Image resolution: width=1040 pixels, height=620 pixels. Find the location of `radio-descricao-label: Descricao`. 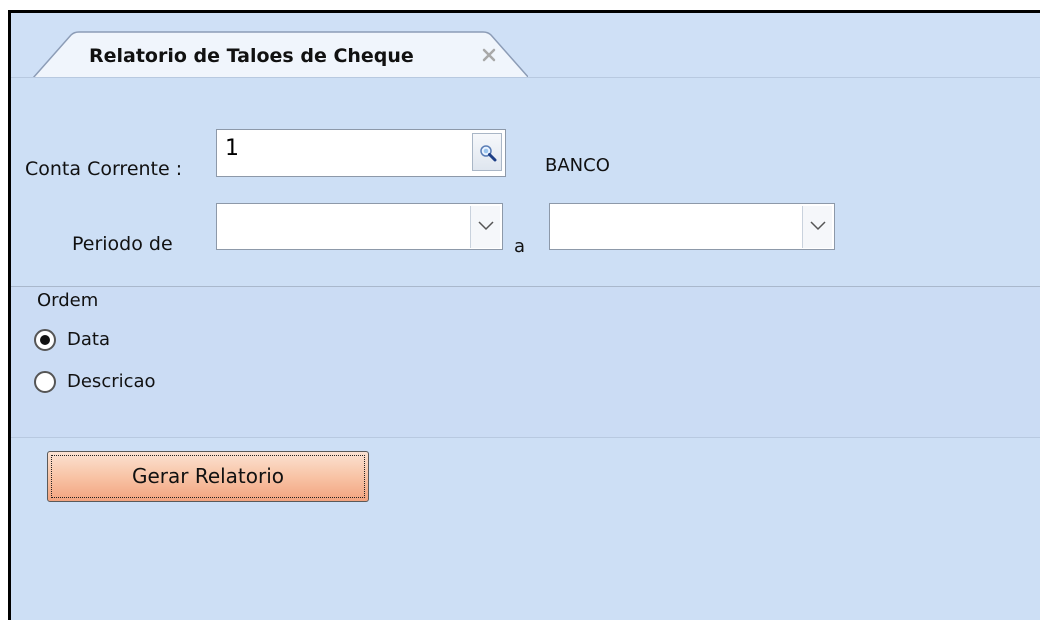

radio-descricao-label: Descricao is located at coordinates (111, 381).